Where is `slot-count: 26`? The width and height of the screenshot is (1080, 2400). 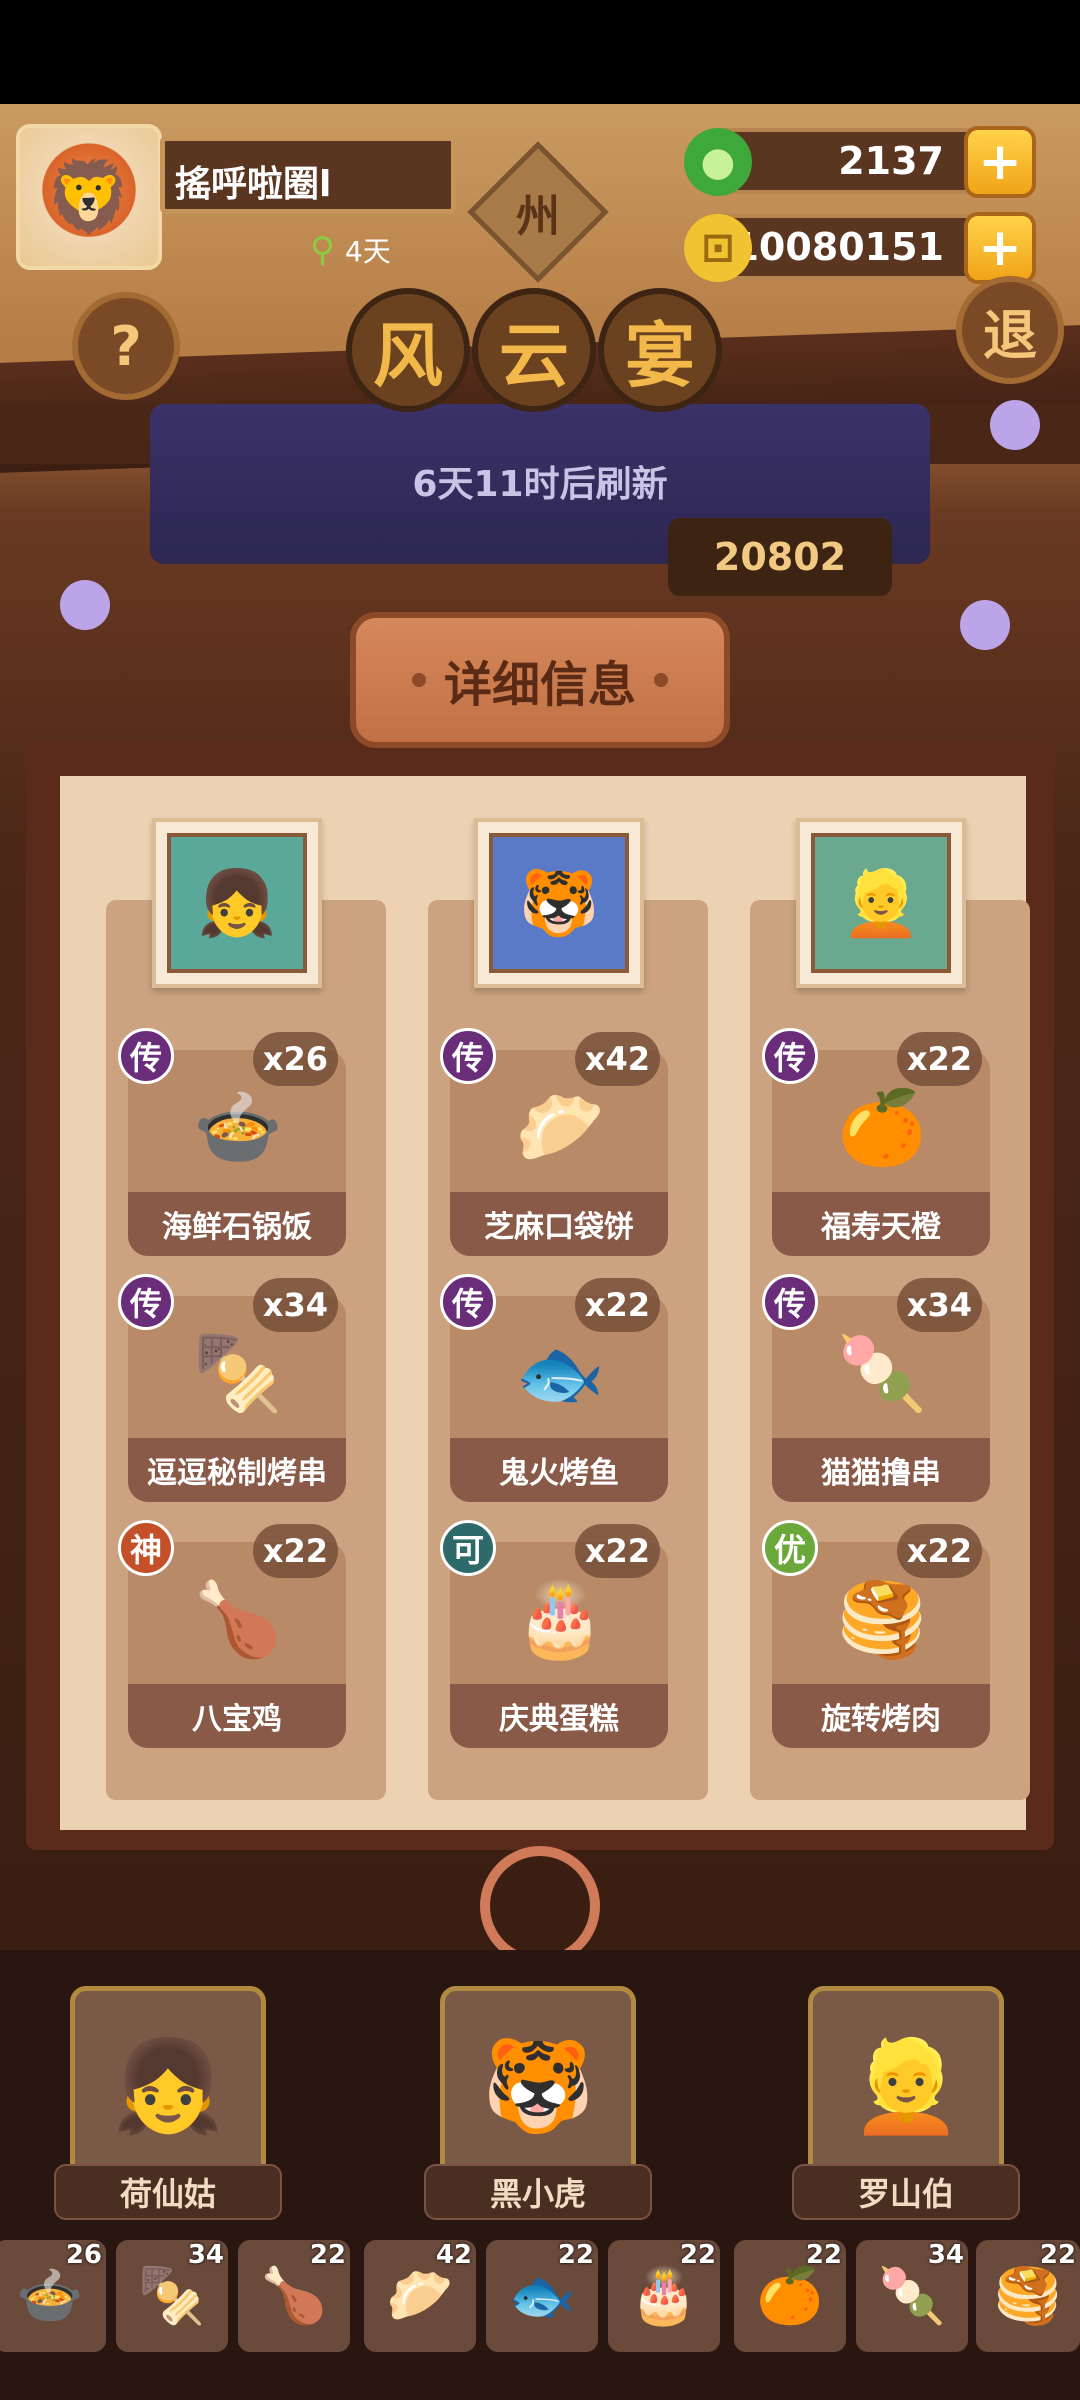 slot-count: 26 is located at coordinates (83, 2255).